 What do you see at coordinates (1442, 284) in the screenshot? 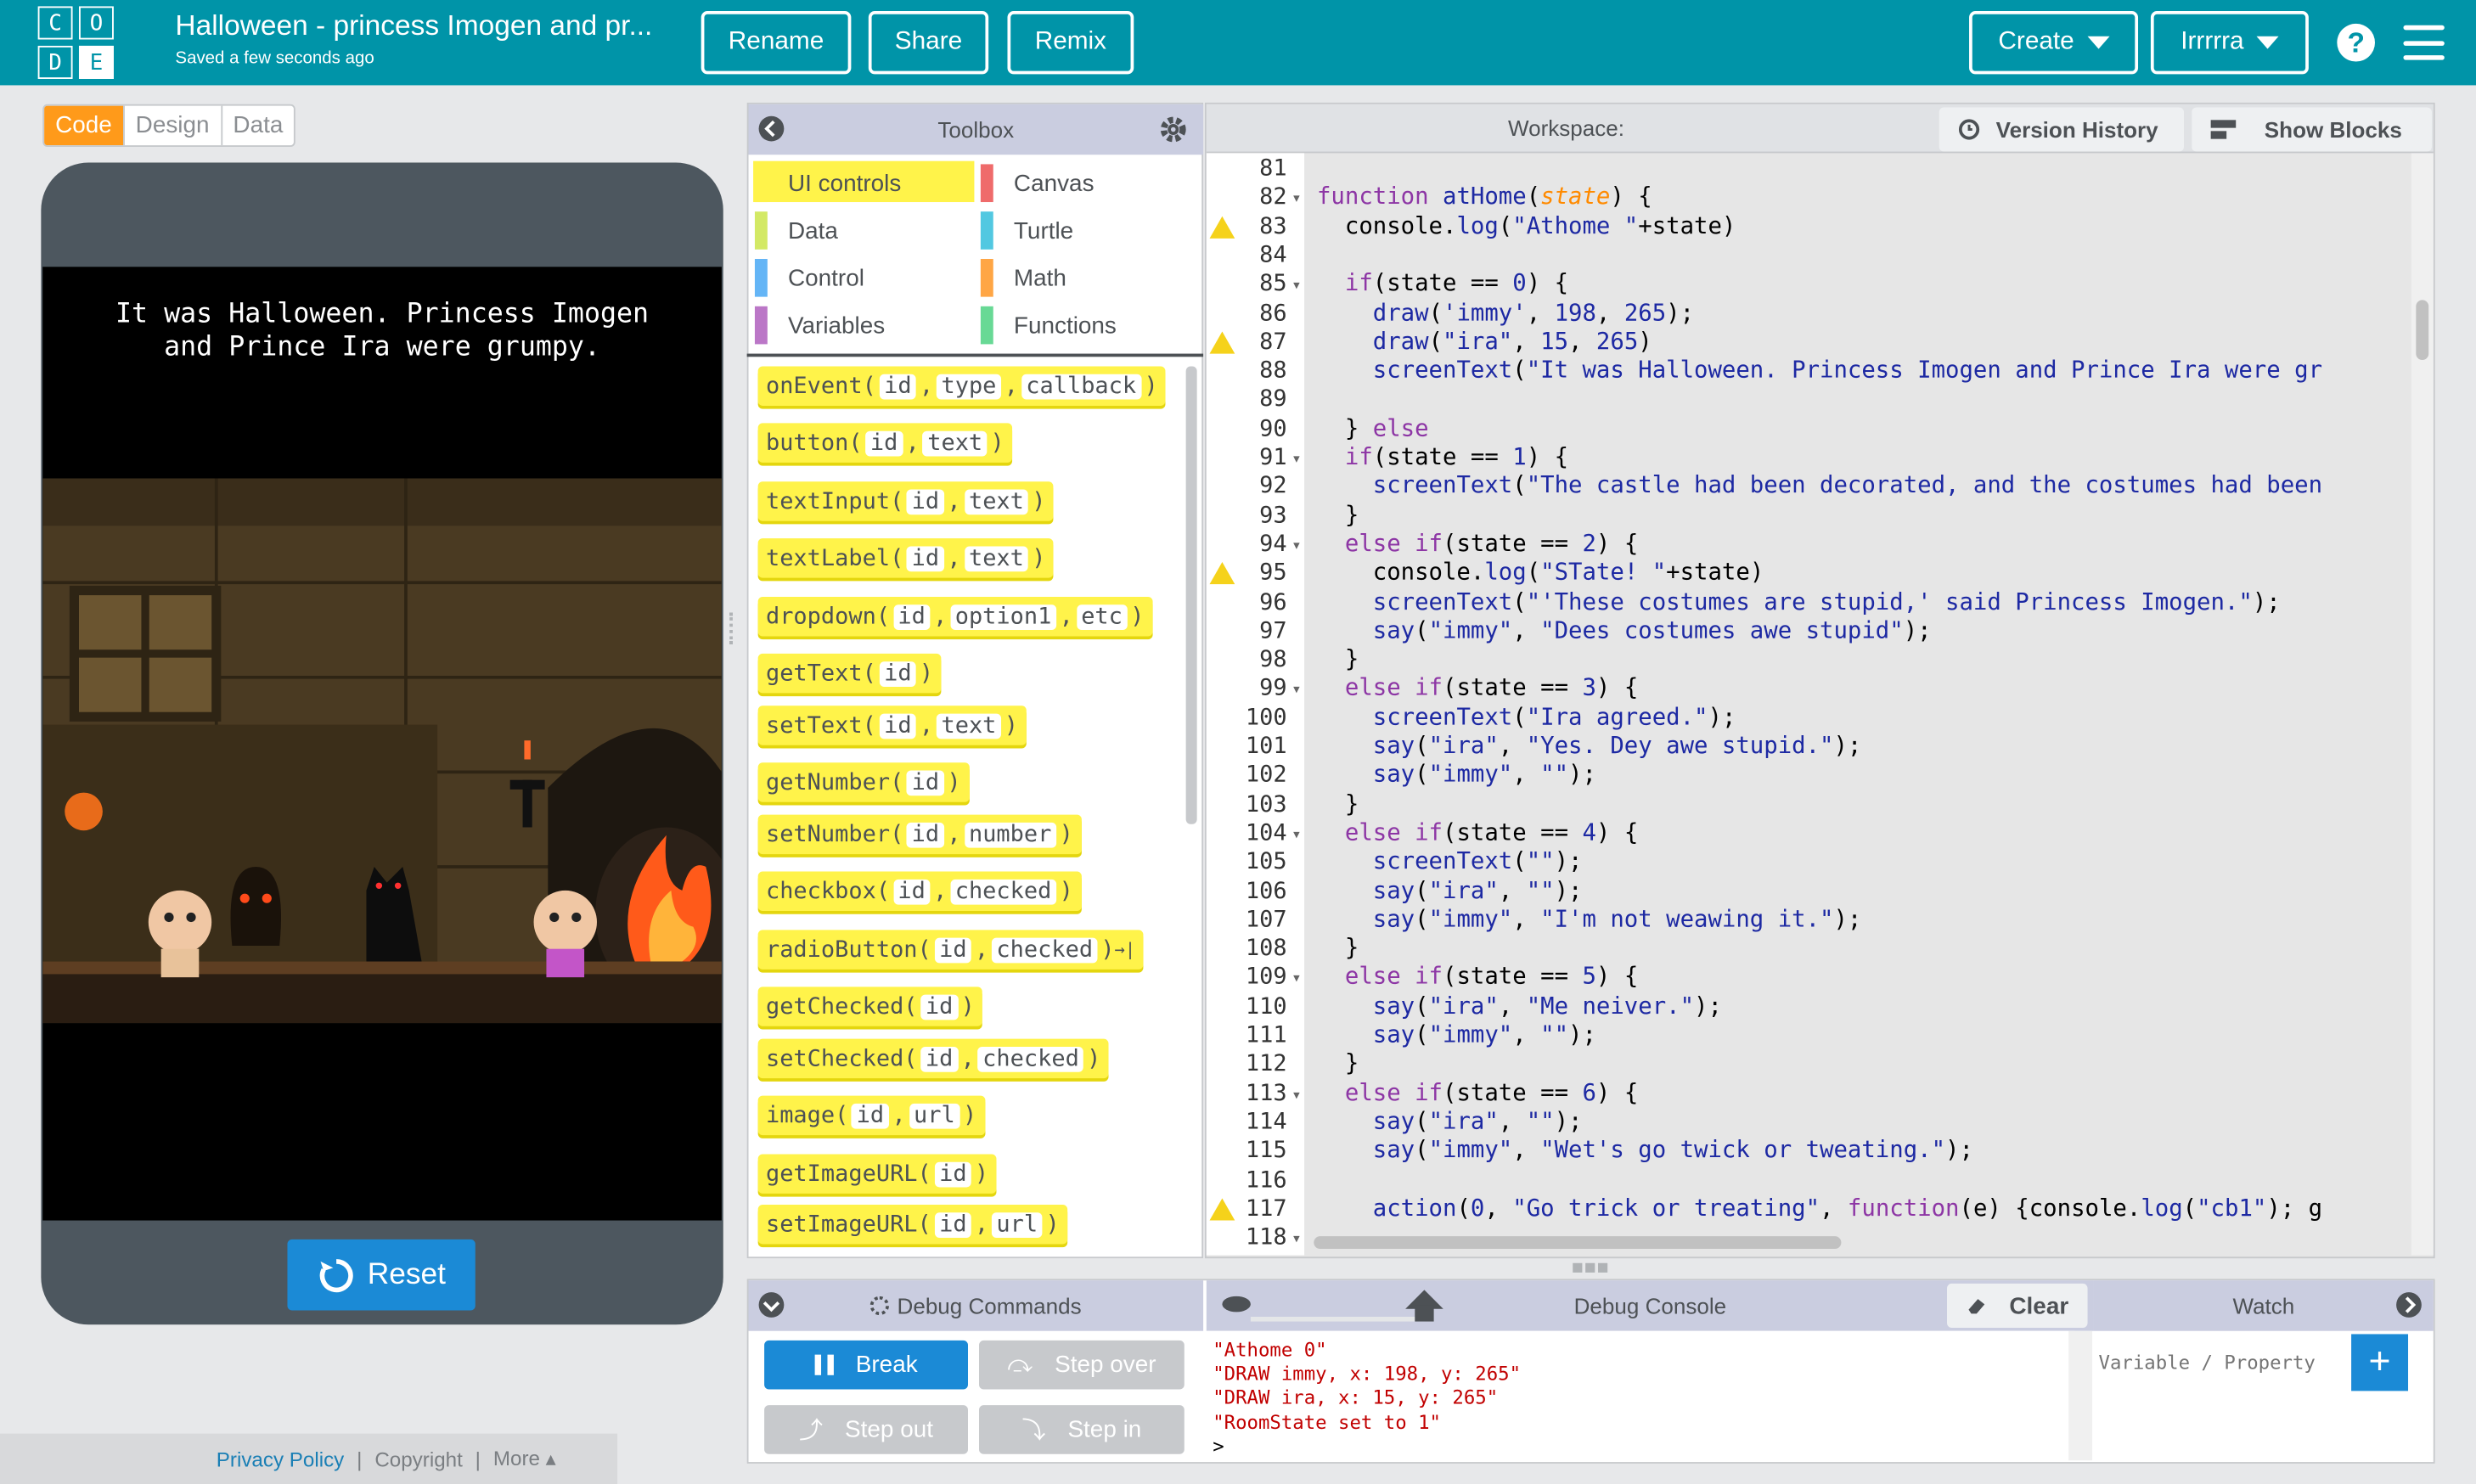
I see `code-line: if(state == 0) {` at bounding box center [1442, 284].